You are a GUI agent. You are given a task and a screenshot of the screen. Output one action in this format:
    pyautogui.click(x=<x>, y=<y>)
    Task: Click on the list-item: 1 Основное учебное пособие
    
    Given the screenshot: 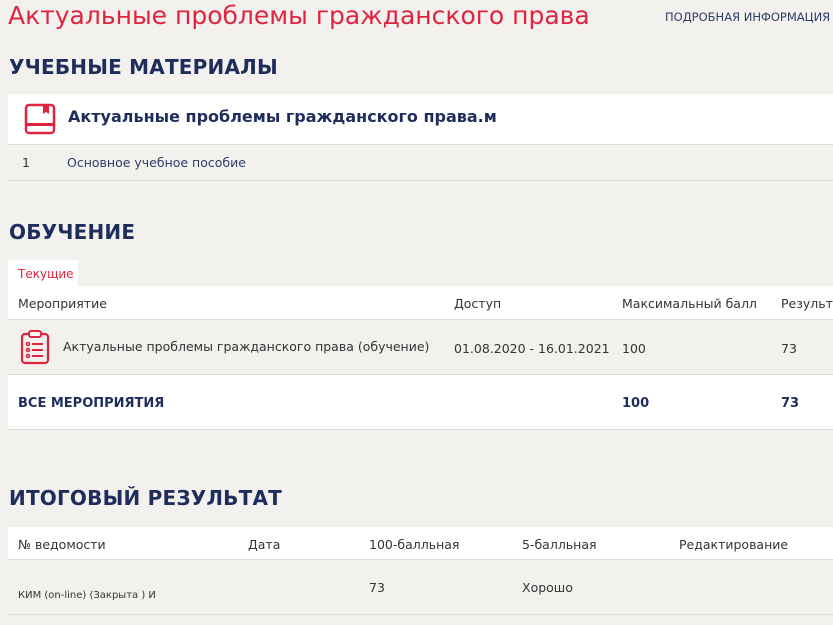 What is the action you would take?
    pyautogui.click(x=420, y=163)
    